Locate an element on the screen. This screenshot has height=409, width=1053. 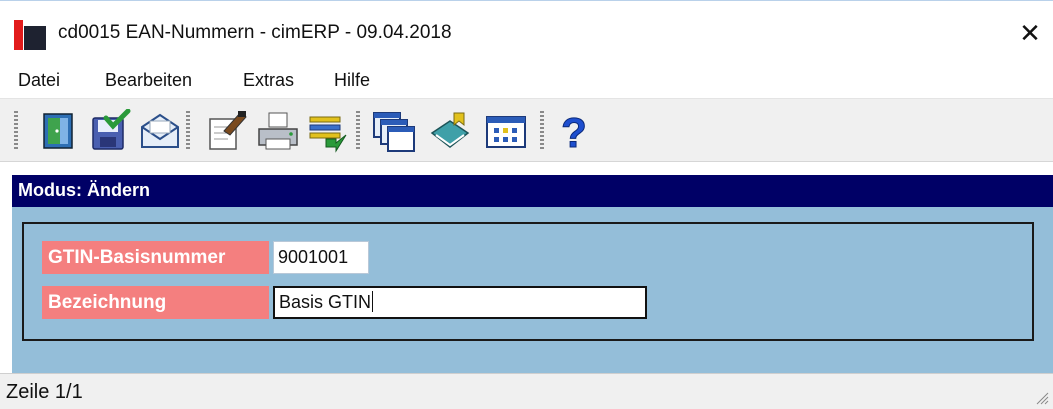
bezeichnung-label: Bezeichnung is located at coordinates (155, 302).